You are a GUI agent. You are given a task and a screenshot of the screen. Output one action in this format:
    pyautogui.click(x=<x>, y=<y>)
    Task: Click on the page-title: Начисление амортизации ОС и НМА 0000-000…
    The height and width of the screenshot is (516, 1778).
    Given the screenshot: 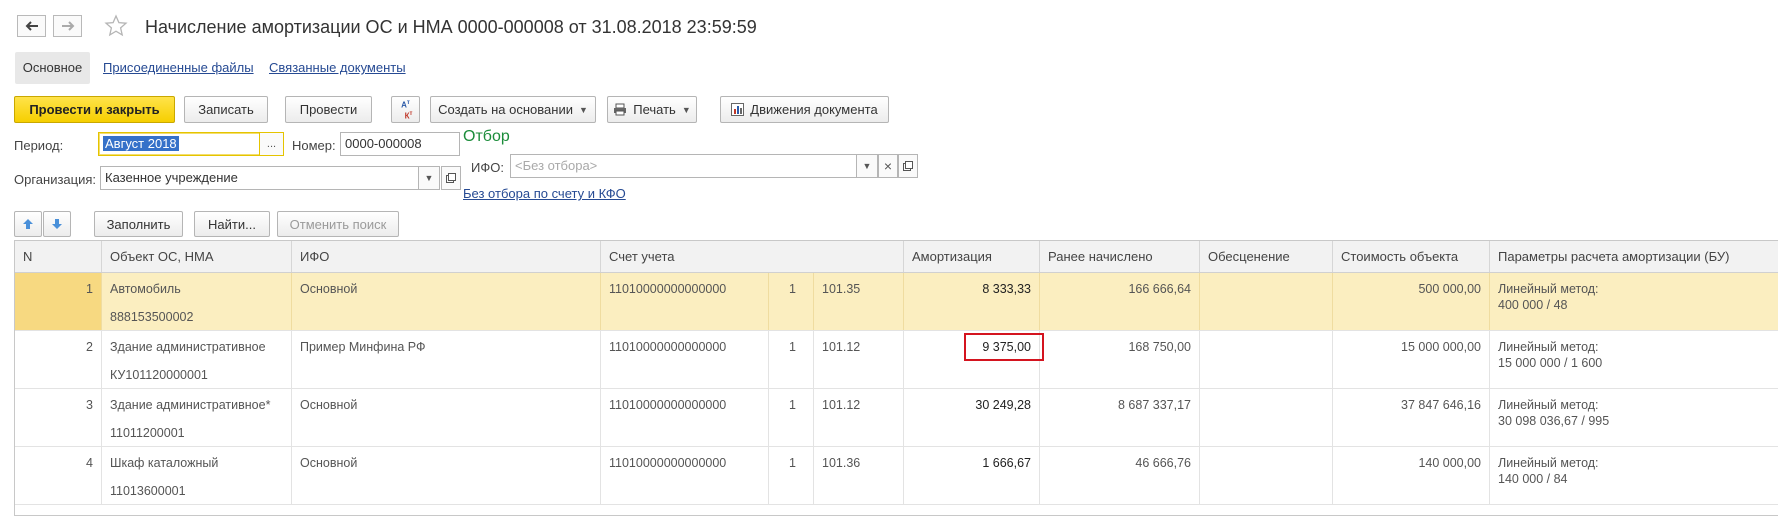 What is the action you would take?
    pyautogui.click(x=451, y=27)
    